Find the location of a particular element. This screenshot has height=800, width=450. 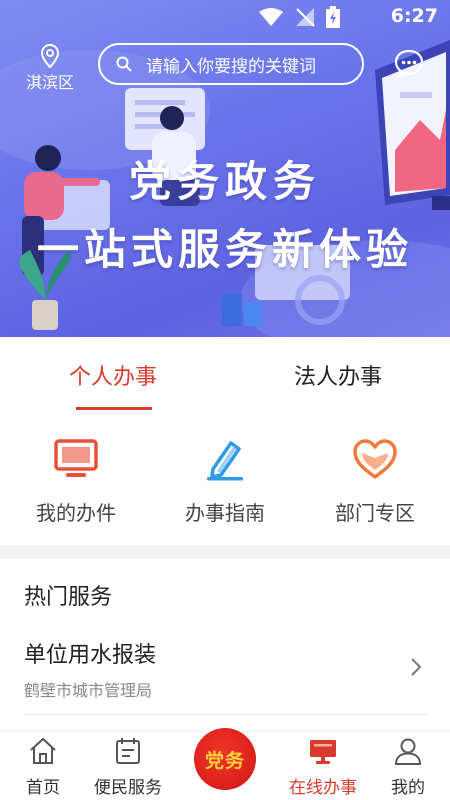

quick-label: 办事指南 is located at coordinates (225, 513).